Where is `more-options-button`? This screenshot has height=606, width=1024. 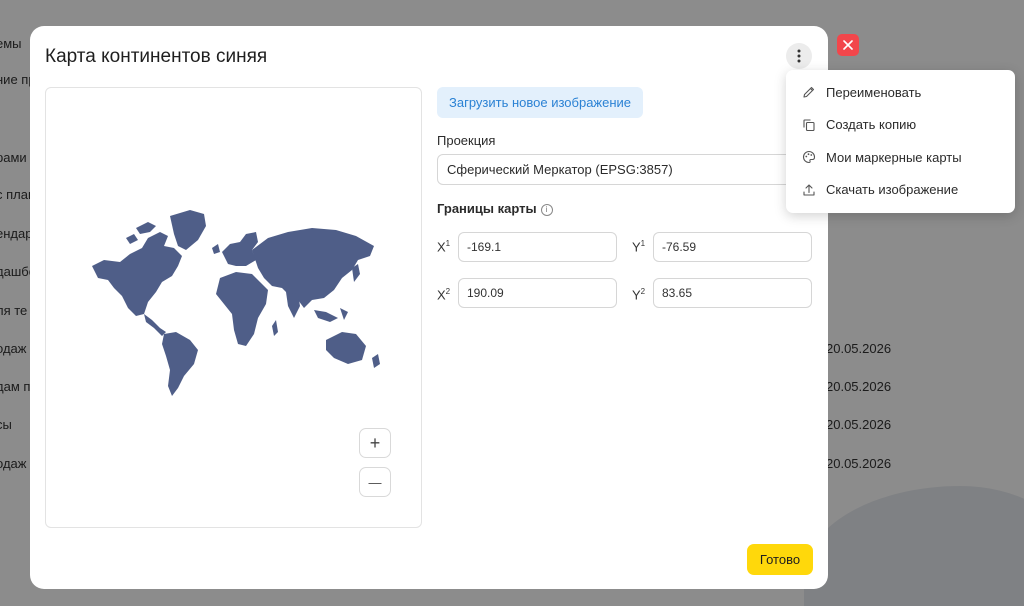 more-options-button is located at coordinates (799, 56).